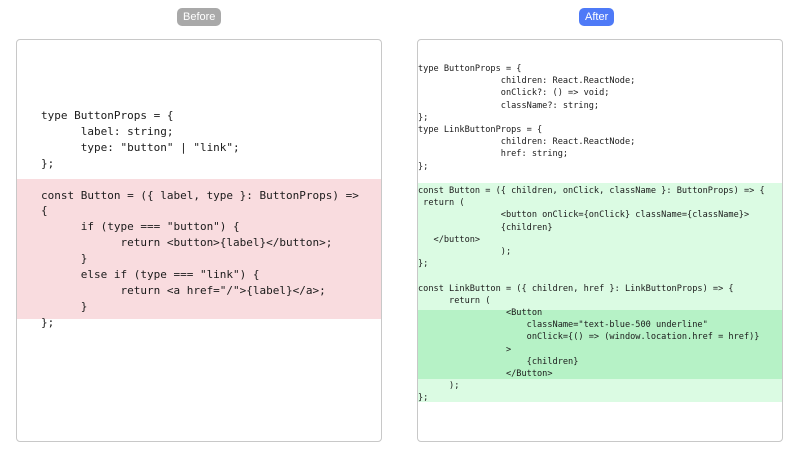 The height and width of the screenshot is (450, 800). Describe the element at coordinates (465, 349) in the screenshot. I see `code-line: >` at that location.